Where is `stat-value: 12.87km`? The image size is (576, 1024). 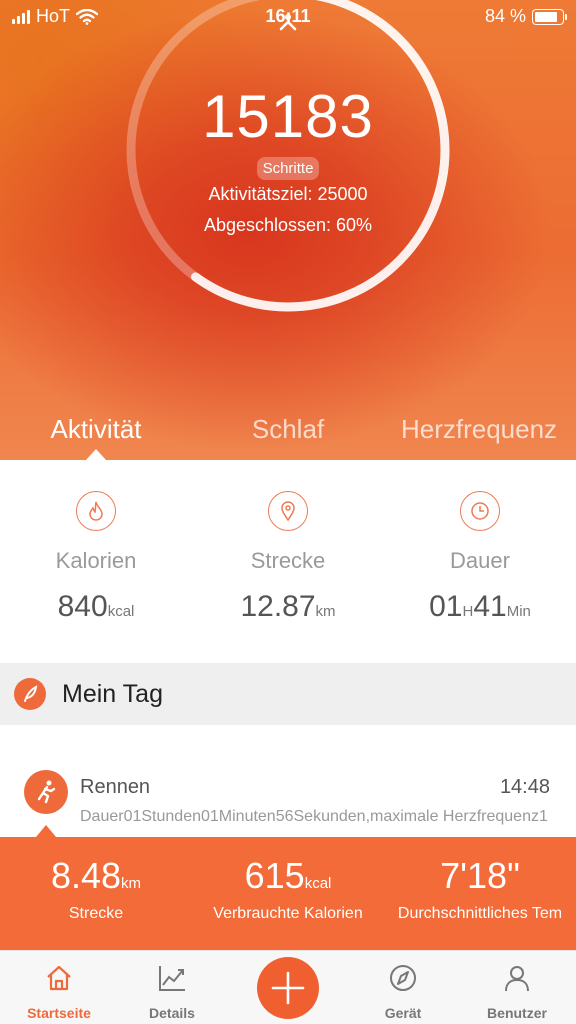 stat-value: 12.87km is located at coordinates (288, 606).